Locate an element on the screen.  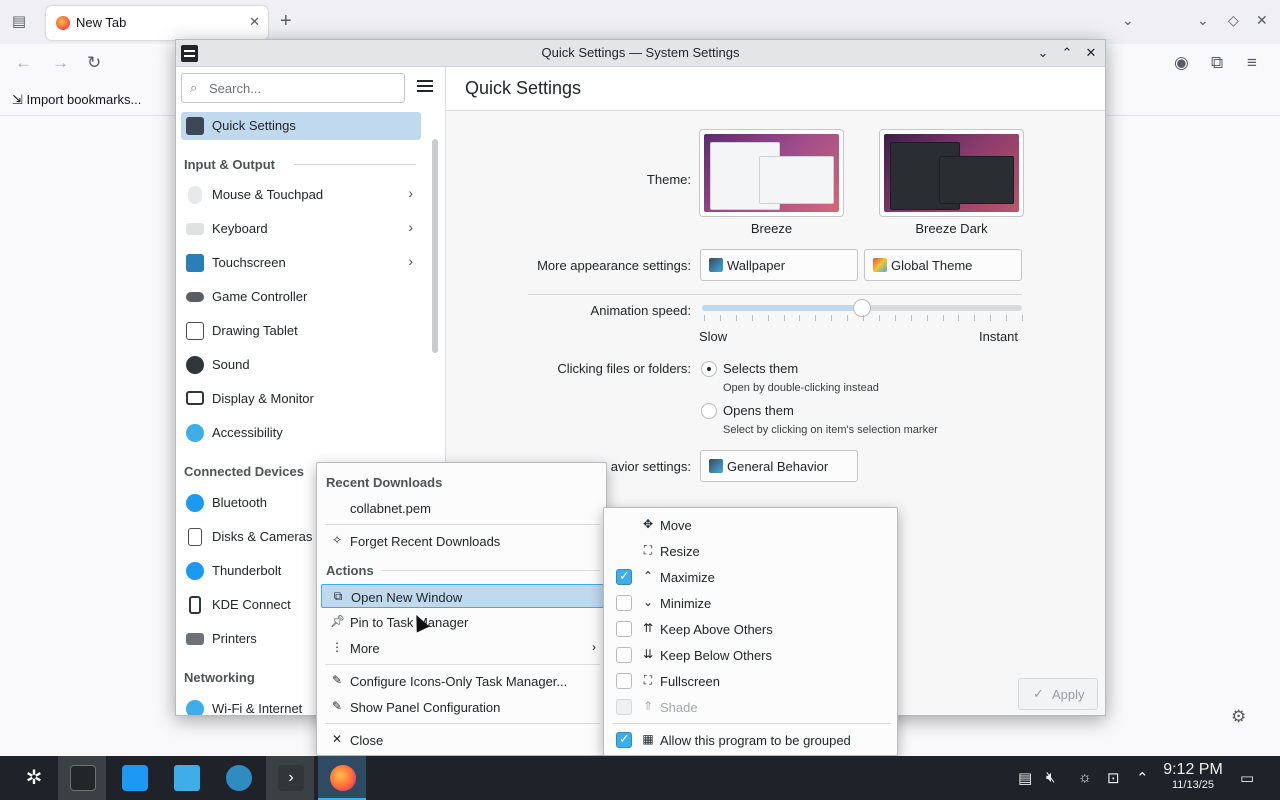
digital-clock: 9:12 PM 11/13/25 is located at coordinates (1193, 776).